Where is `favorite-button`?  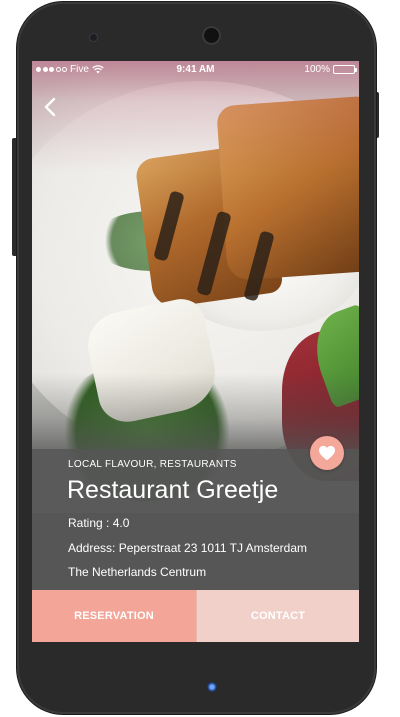
favorite-button is located at coordinates (327, 453).